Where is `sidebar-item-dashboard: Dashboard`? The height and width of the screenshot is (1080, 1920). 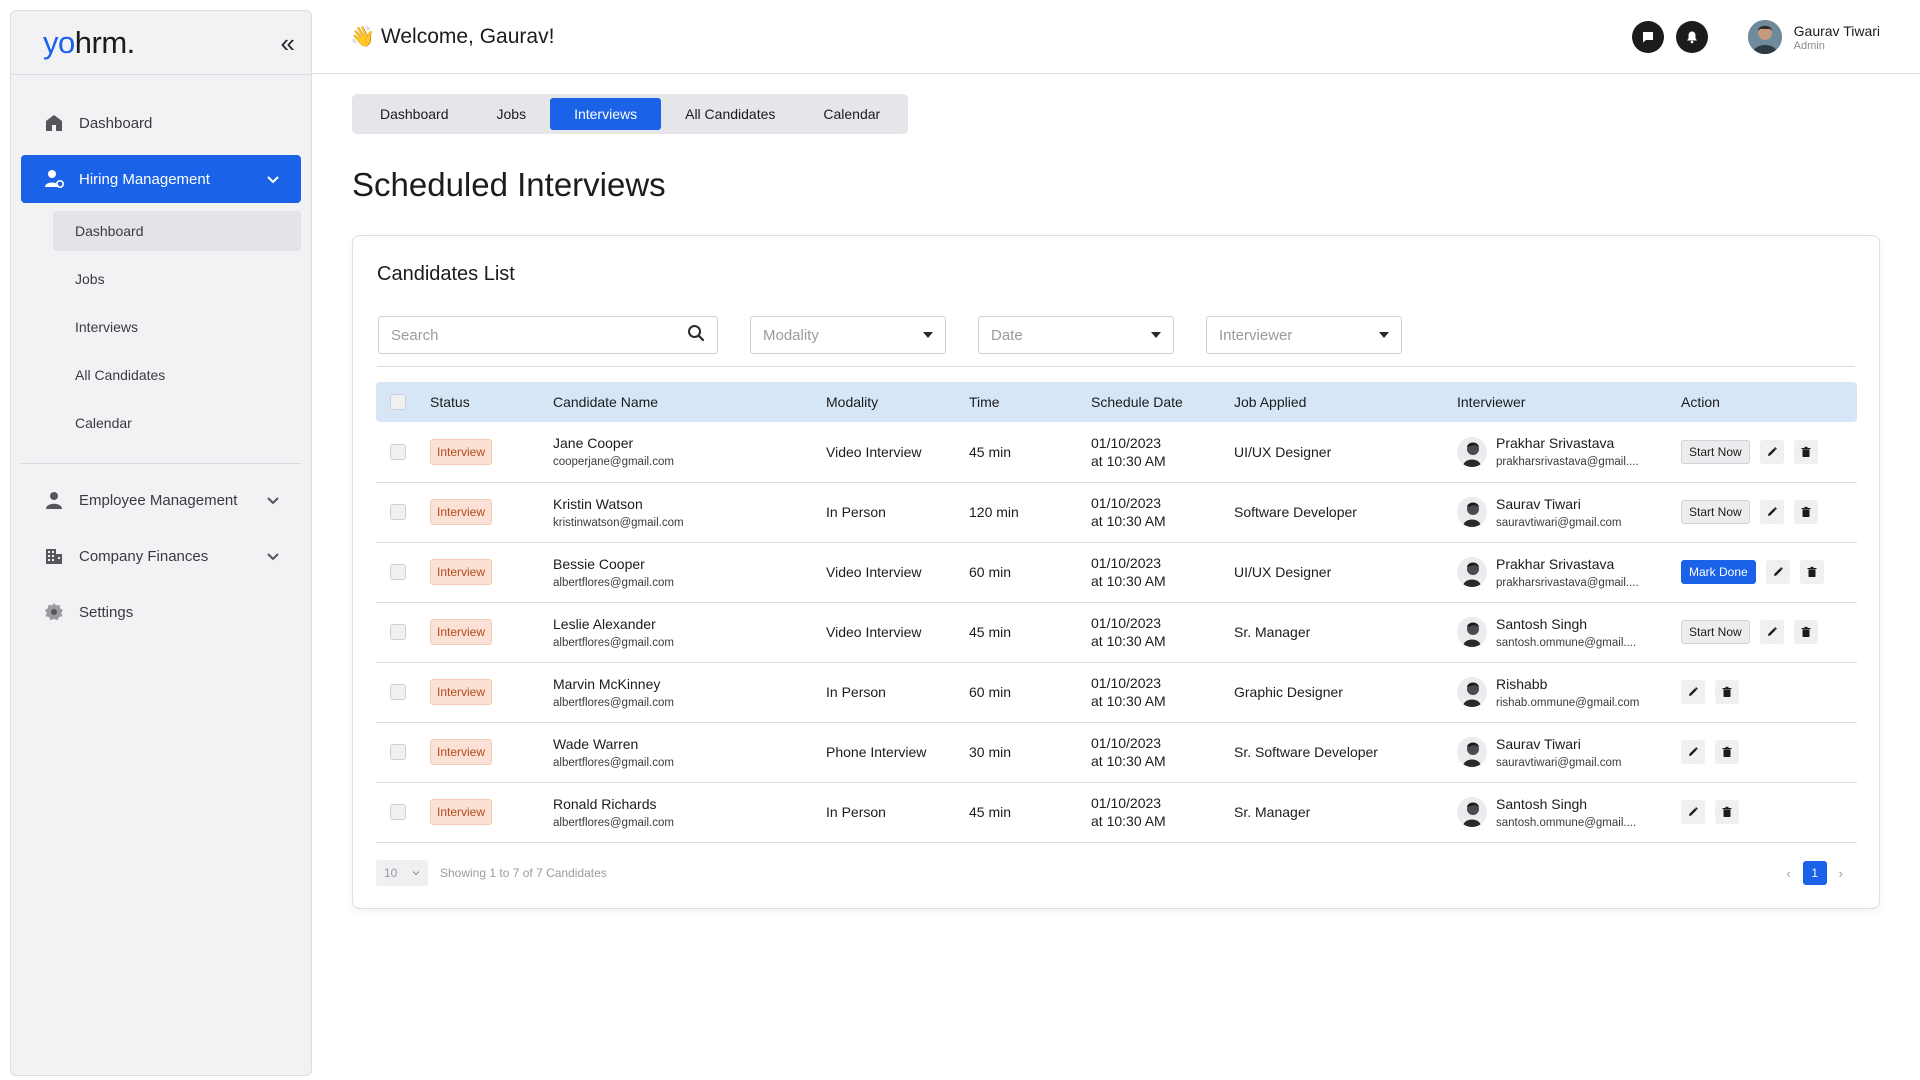
sidebar-item-dashboard: Dashboard is located at coordinates (161, 123).